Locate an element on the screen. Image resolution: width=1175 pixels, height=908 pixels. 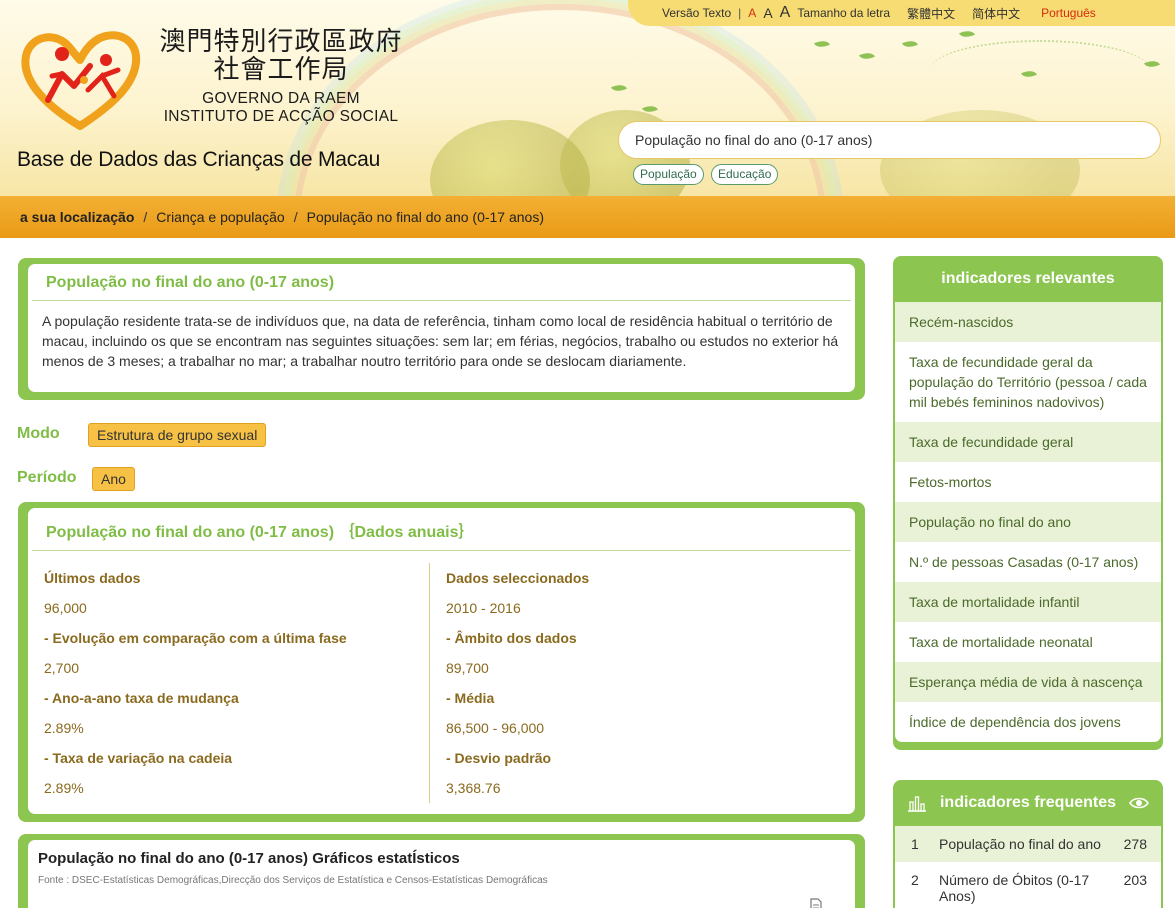
font-size-small-button: A is located at coordinates (752, 13).